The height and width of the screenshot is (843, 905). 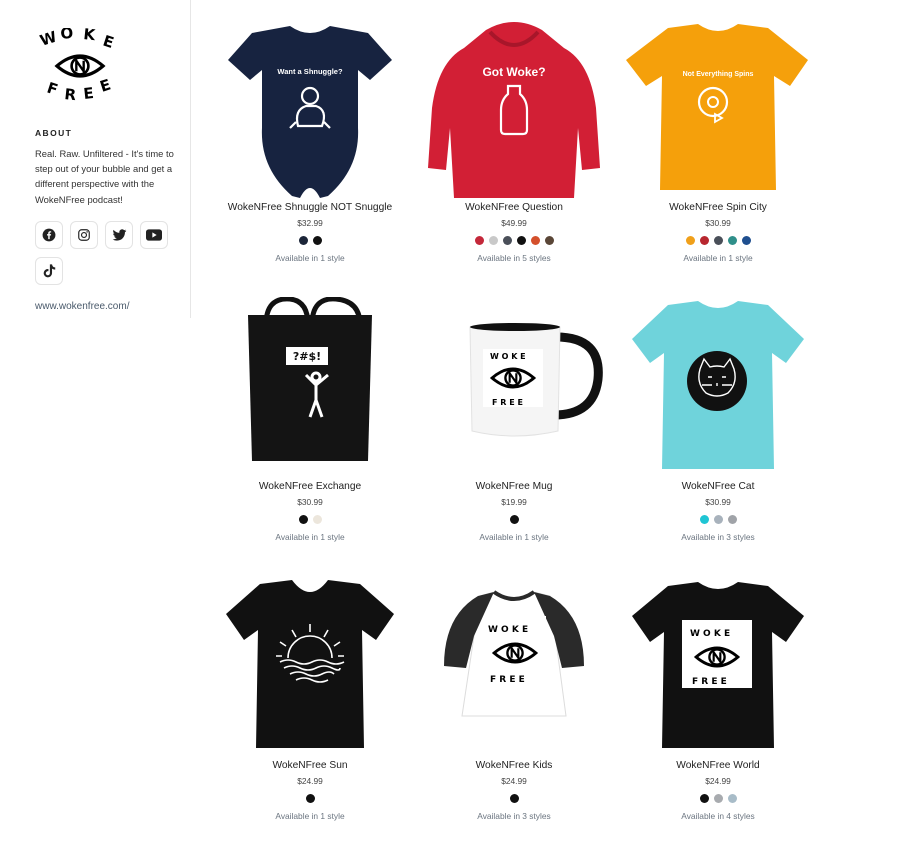 I want to click on youtube-icon, so click(x=154, y=235).